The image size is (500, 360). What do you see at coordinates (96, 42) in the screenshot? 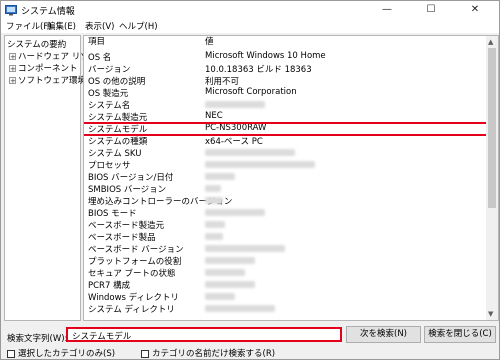
I see `column-header-item: 項目` at bounding box center [96, 42].